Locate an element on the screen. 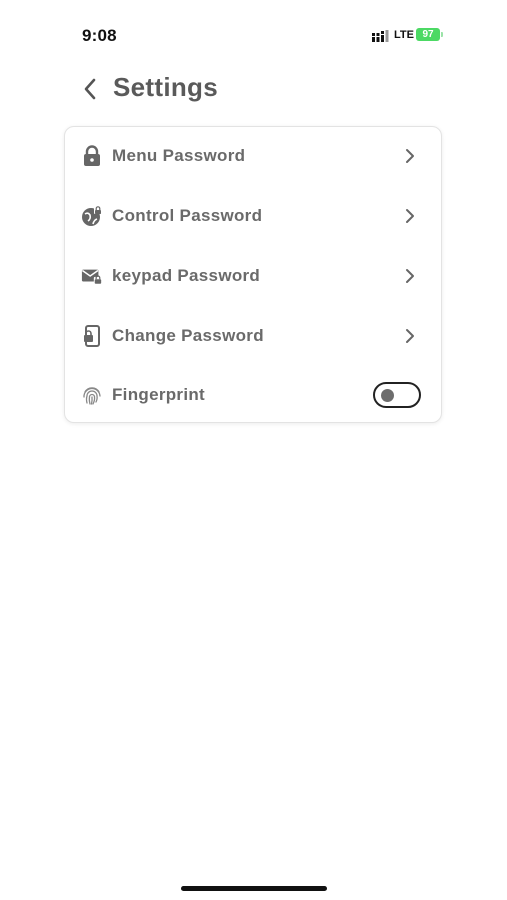 The width and height of the screenshot is (507, 900). battery-tip is located at coordinates (442, 34).